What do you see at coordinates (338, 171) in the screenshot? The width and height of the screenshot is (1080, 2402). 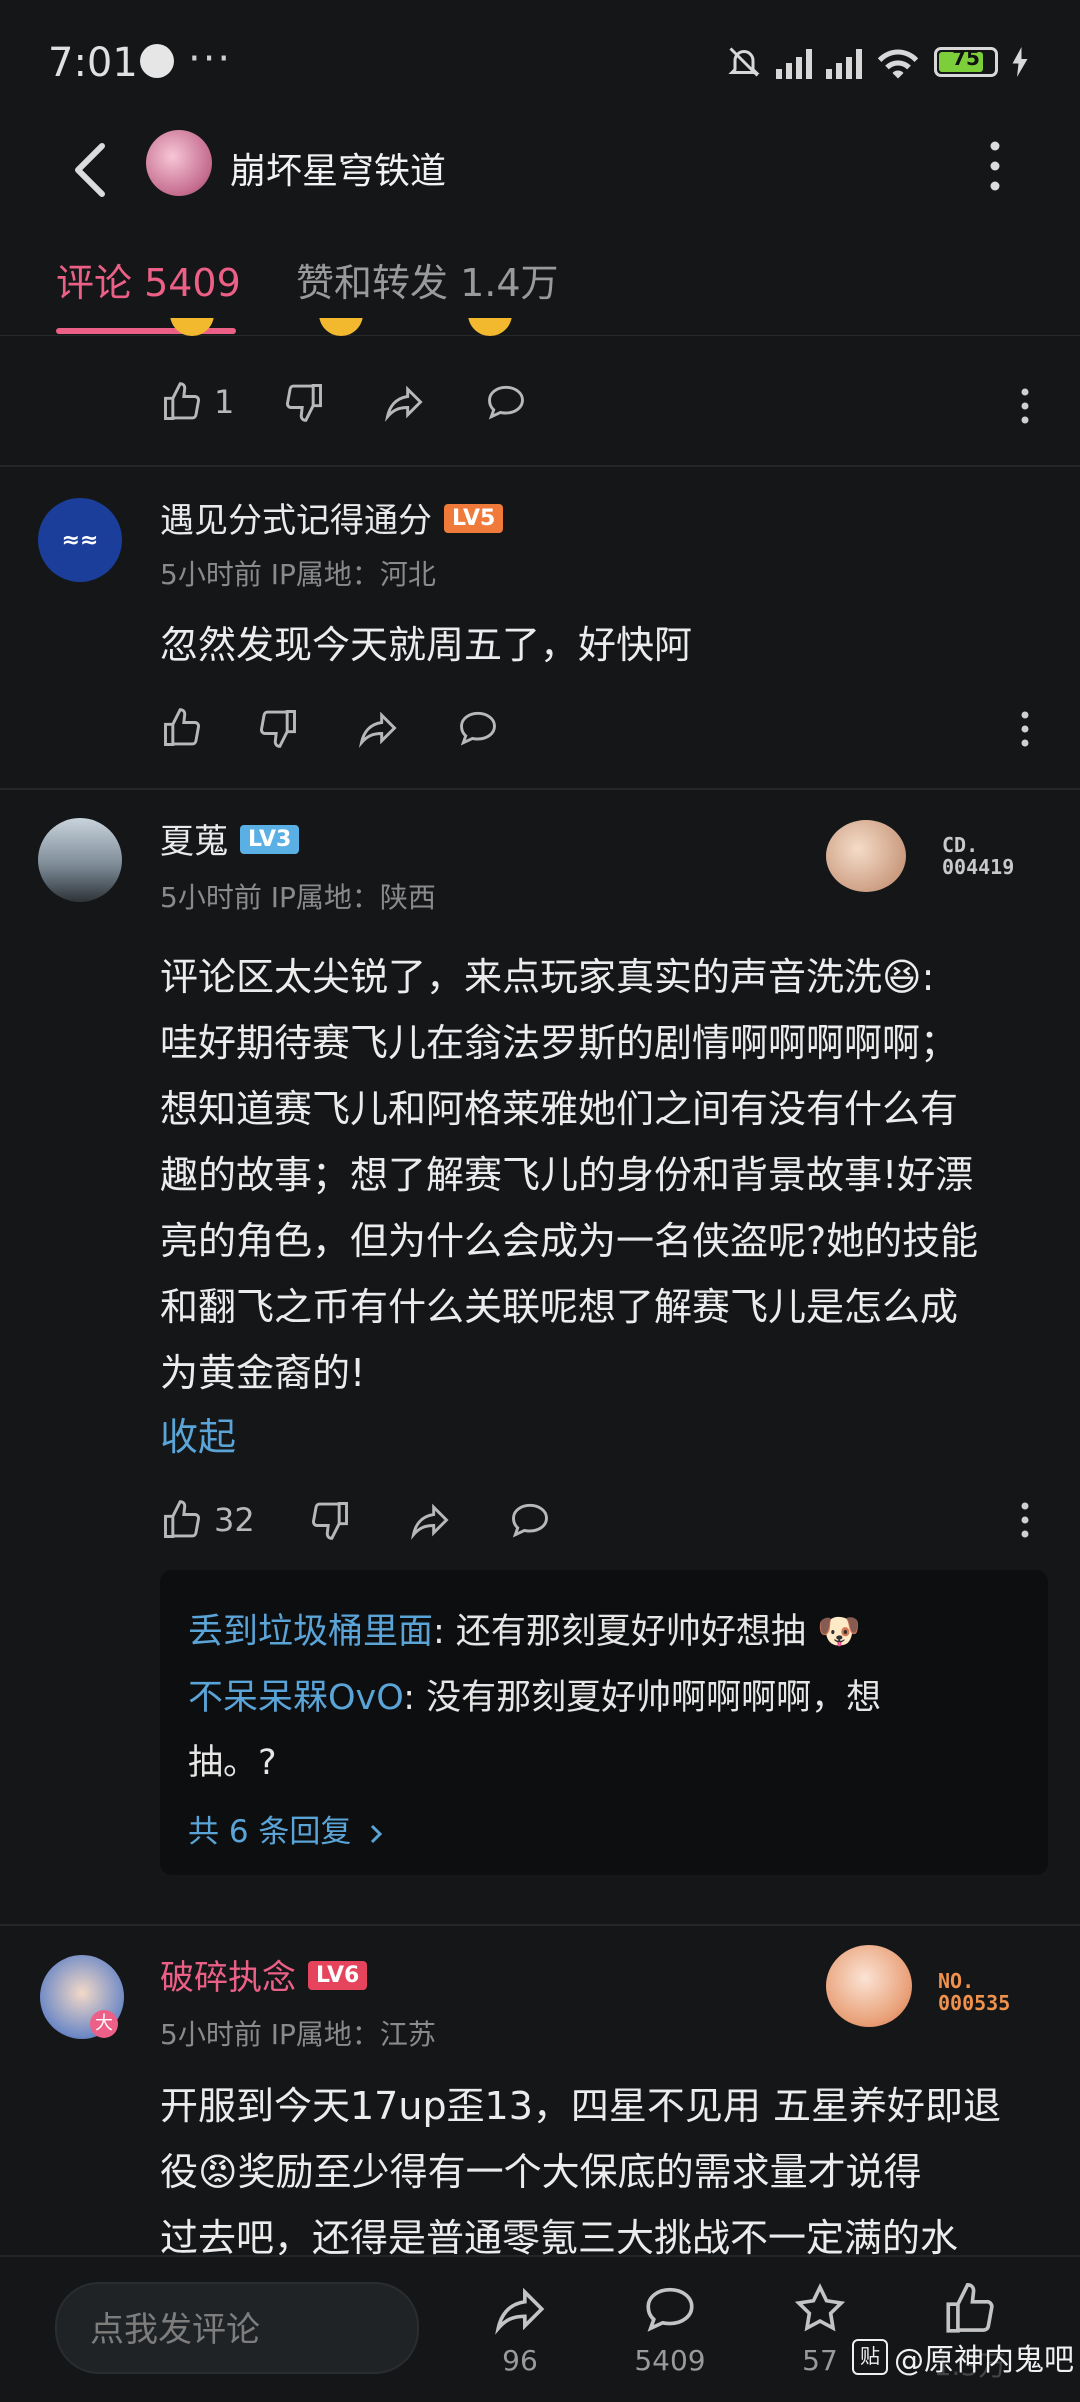 I see `page-title: 崩坏星穹铁道` at bounding box center [338, 171].